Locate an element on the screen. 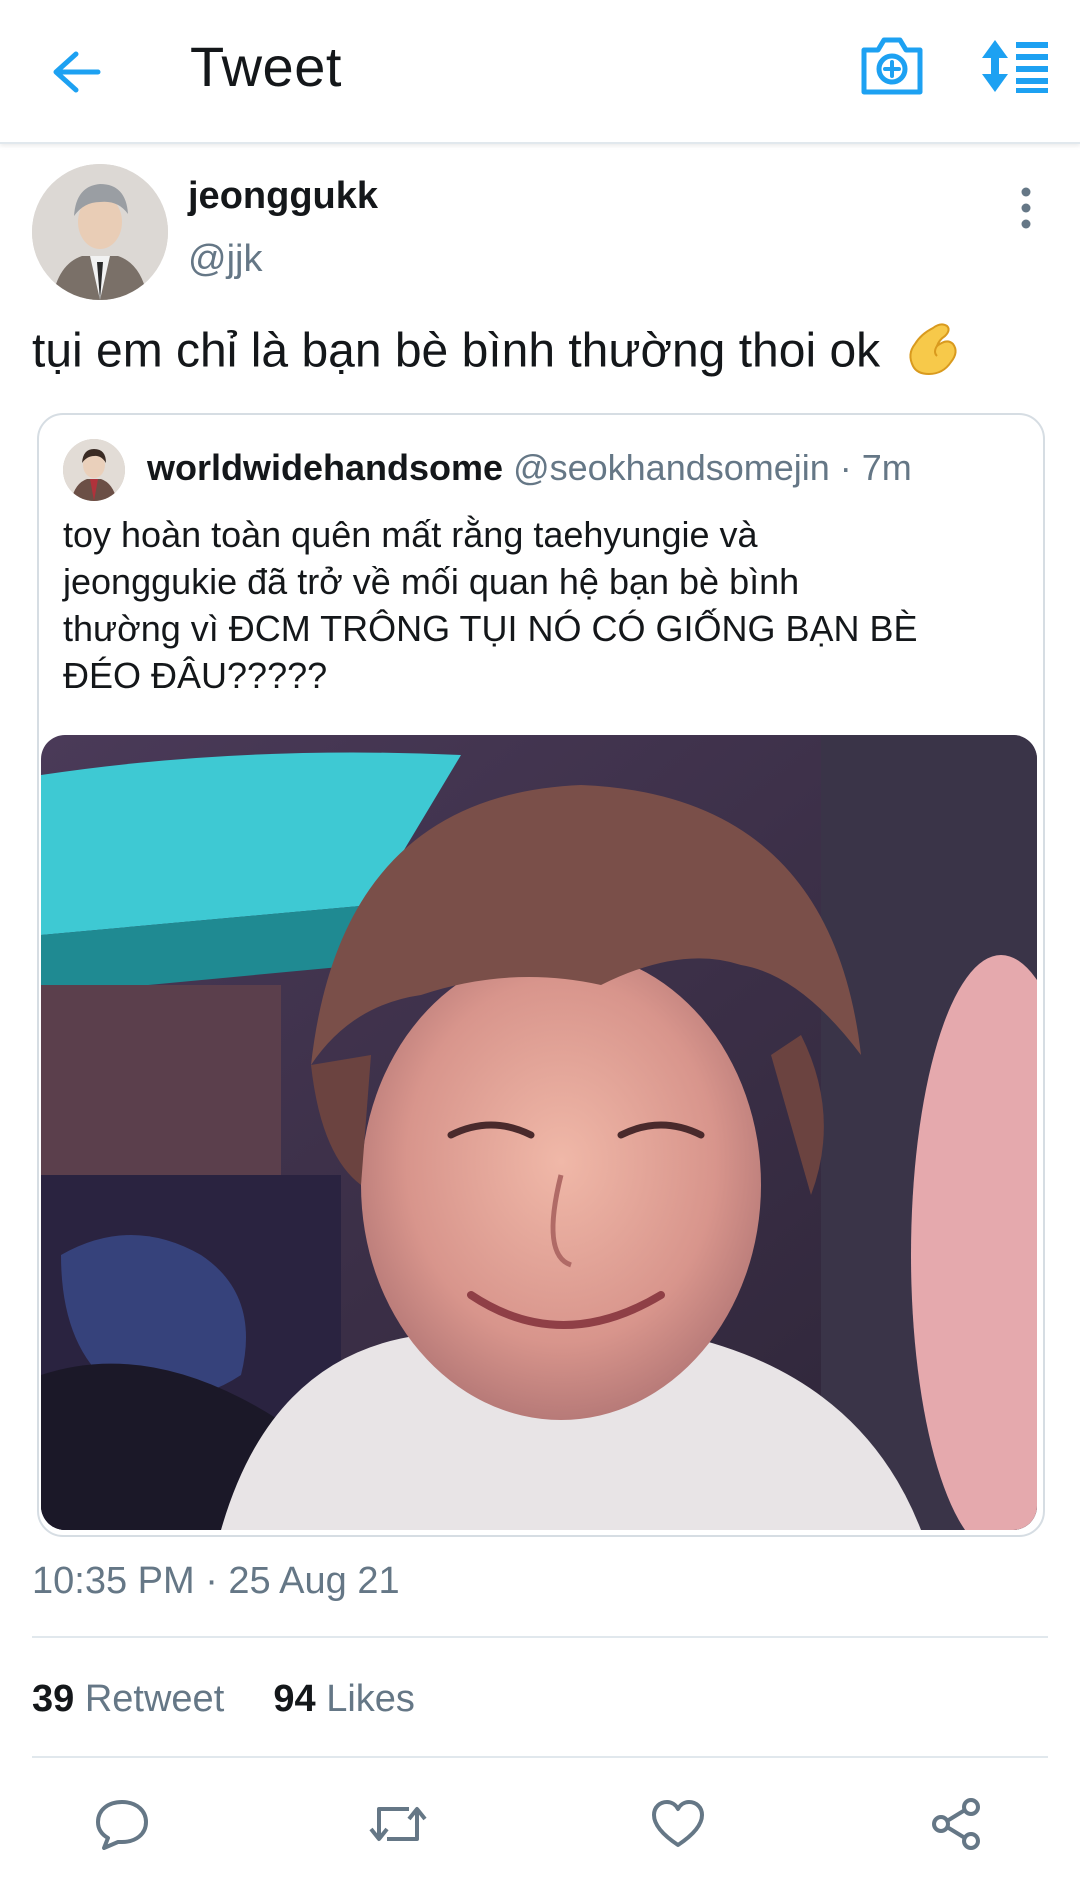 The image size is (1080, 1892). author-avatar is located at coordinates (100, 232).